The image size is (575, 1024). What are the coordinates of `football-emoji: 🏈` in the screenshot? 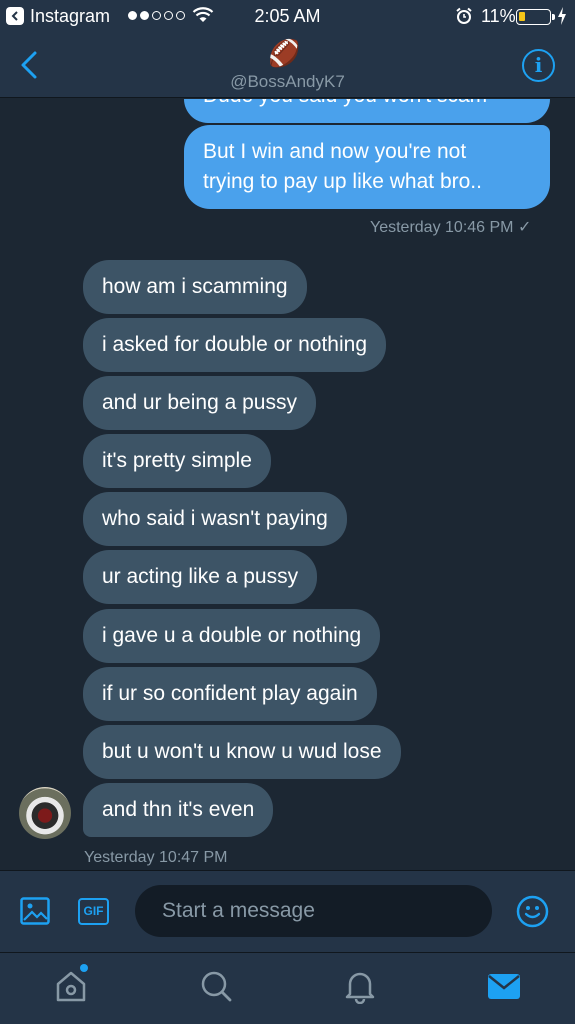 It's located at (284, 53).